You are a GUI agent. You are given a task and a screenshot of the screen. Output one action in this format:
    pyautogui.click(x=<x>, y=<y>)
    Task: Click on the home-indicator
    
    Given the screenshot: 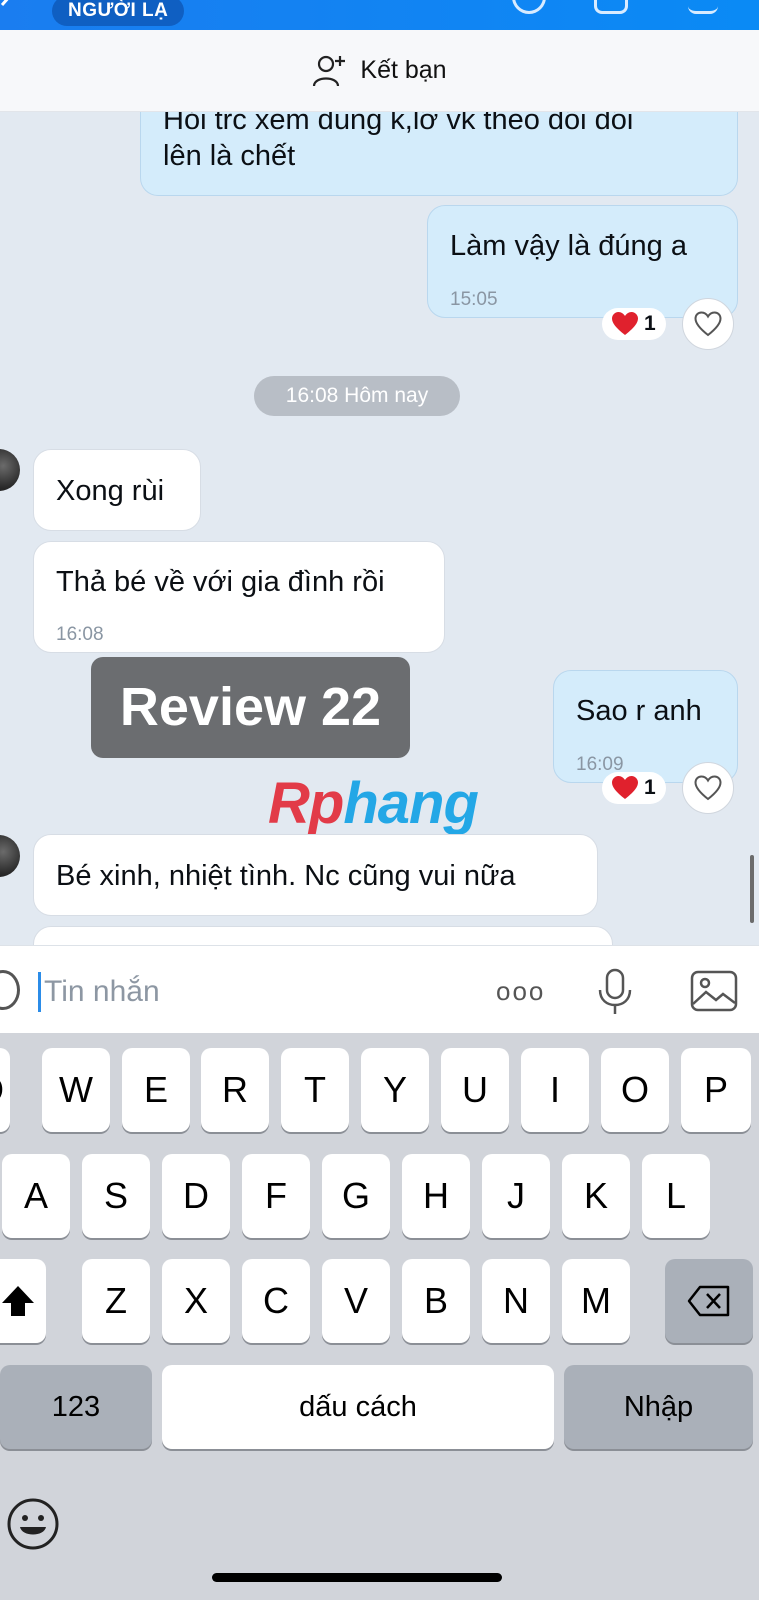 What is the action you would take?
    pyautogui.click(x=357, y=1577)
    